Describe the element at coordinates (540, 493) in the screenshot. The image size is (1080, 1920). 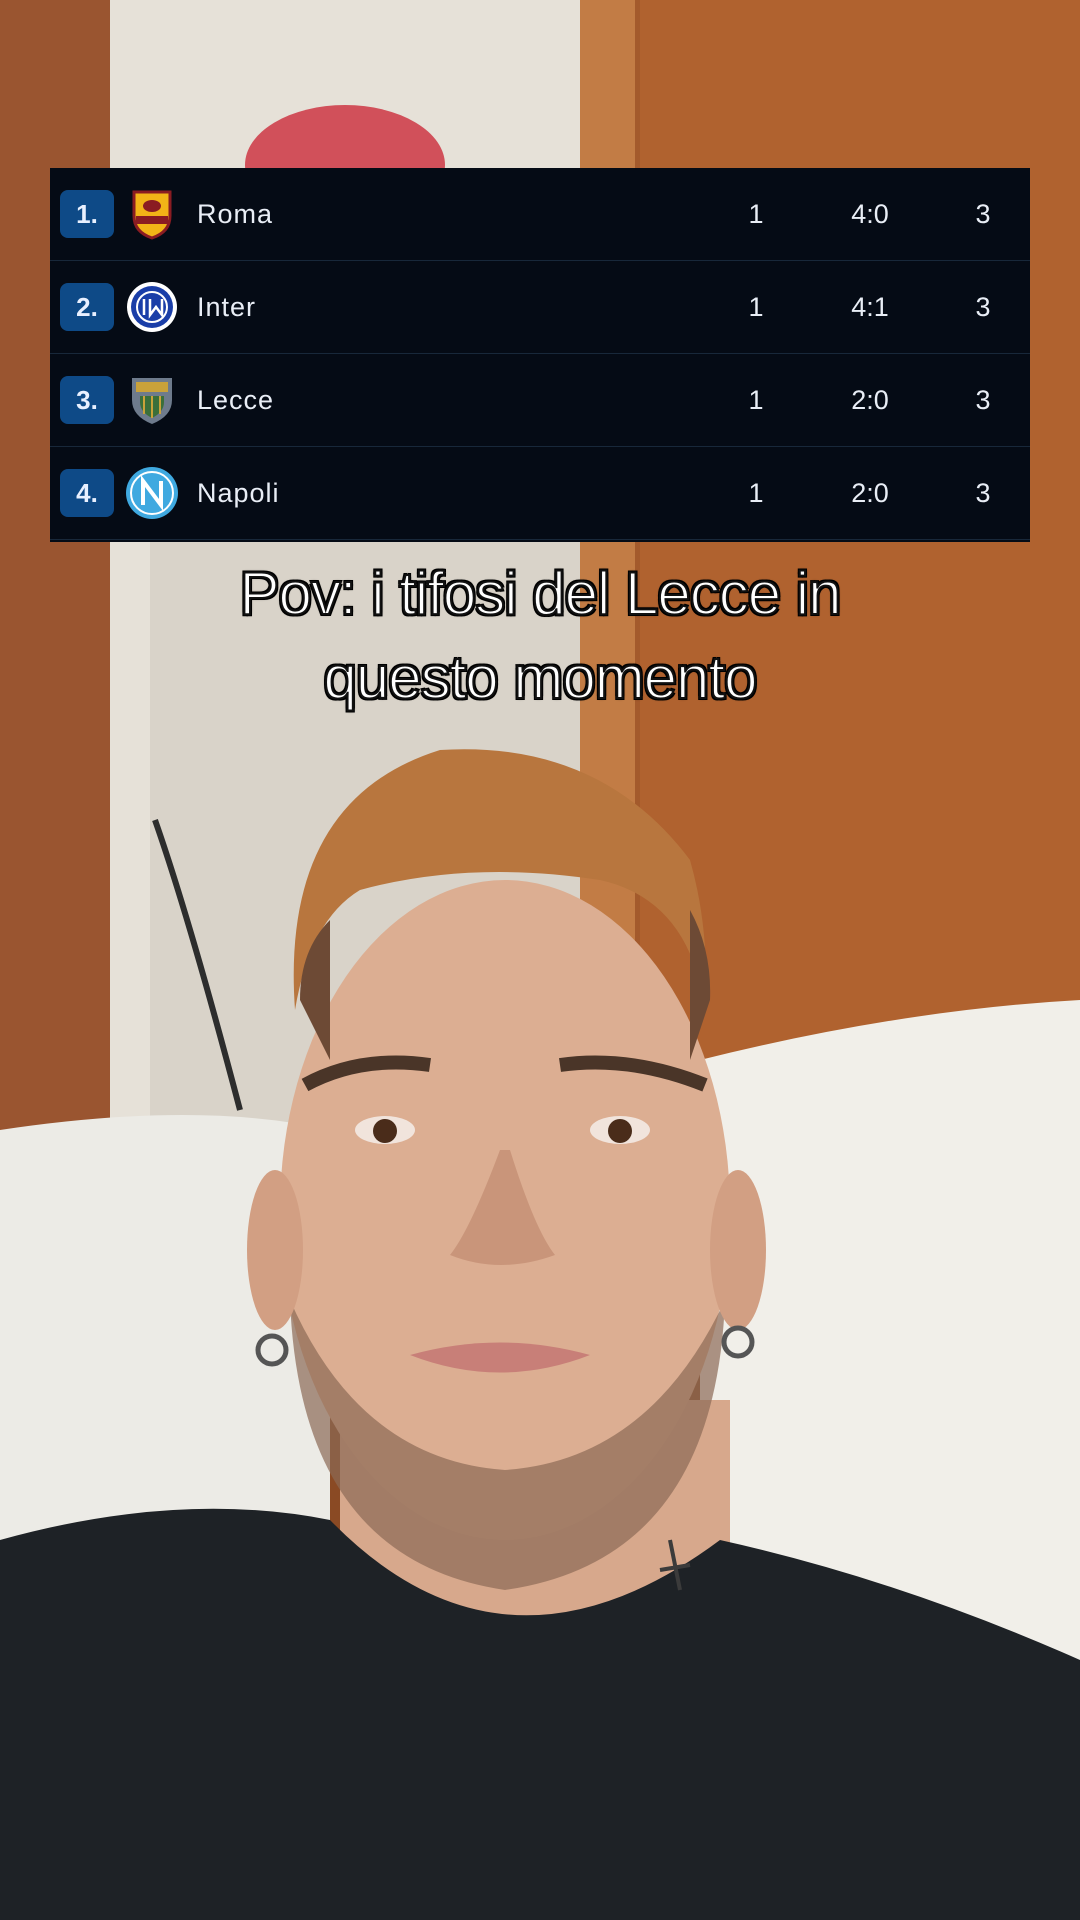
I see `table-row: 4. Napoli 1 2:0 3` at that location.